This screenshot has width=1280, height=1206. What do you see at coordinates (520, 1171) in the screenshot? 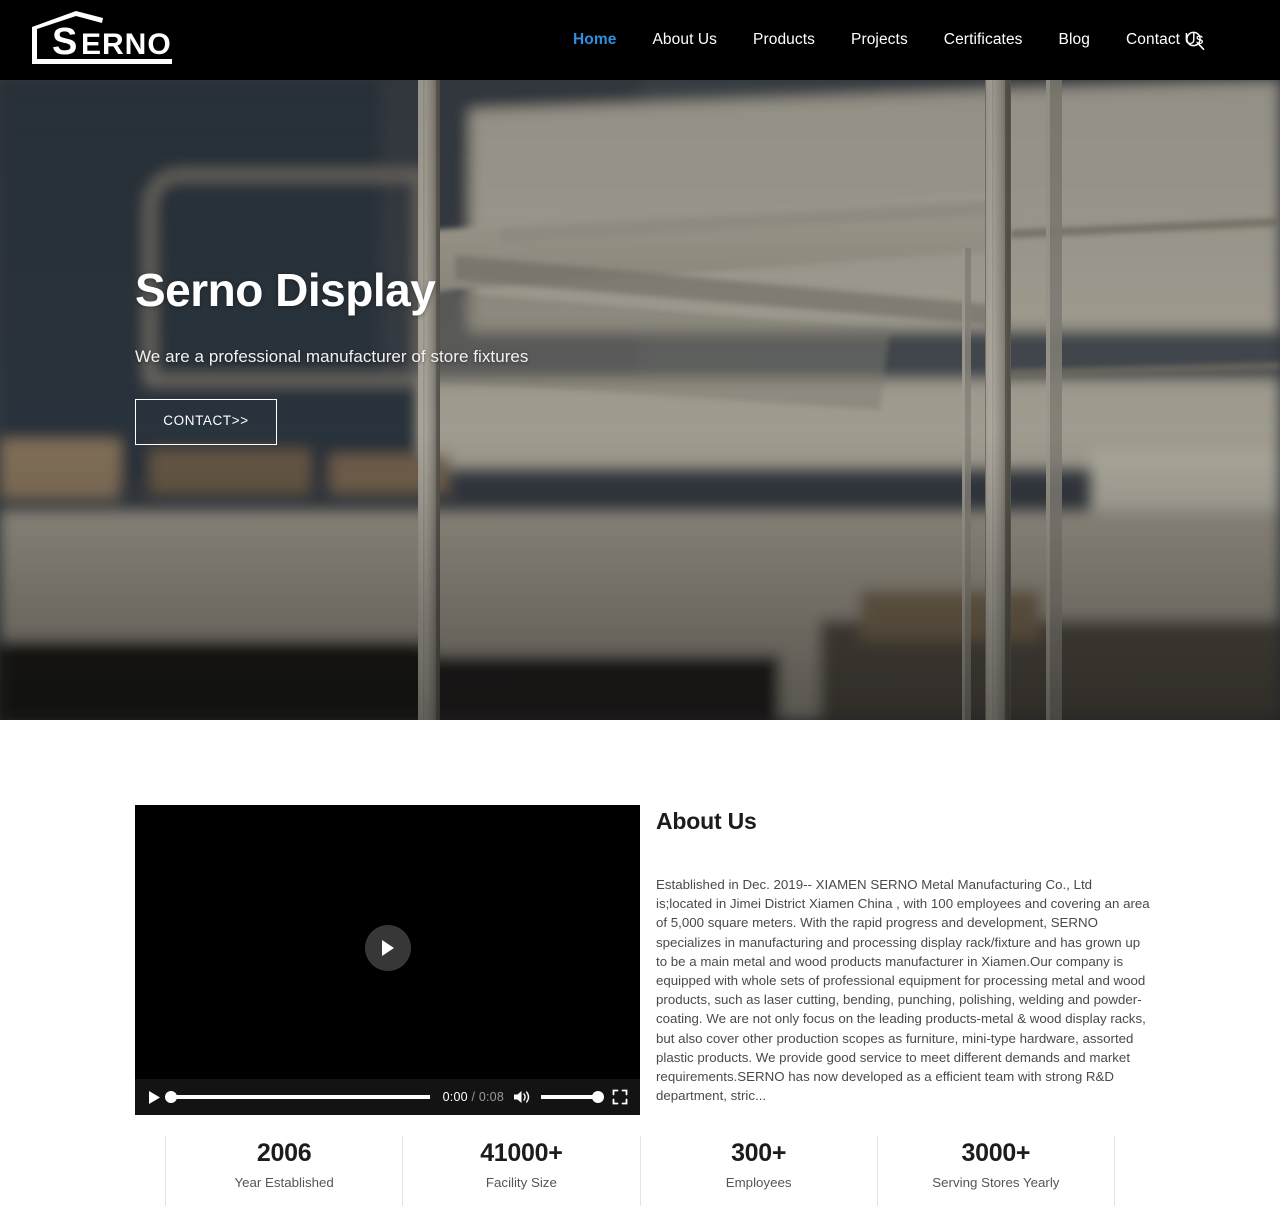
I see `stat-item-facility-size: 41000+ Facility Size` at bounding box center [520, 1171].